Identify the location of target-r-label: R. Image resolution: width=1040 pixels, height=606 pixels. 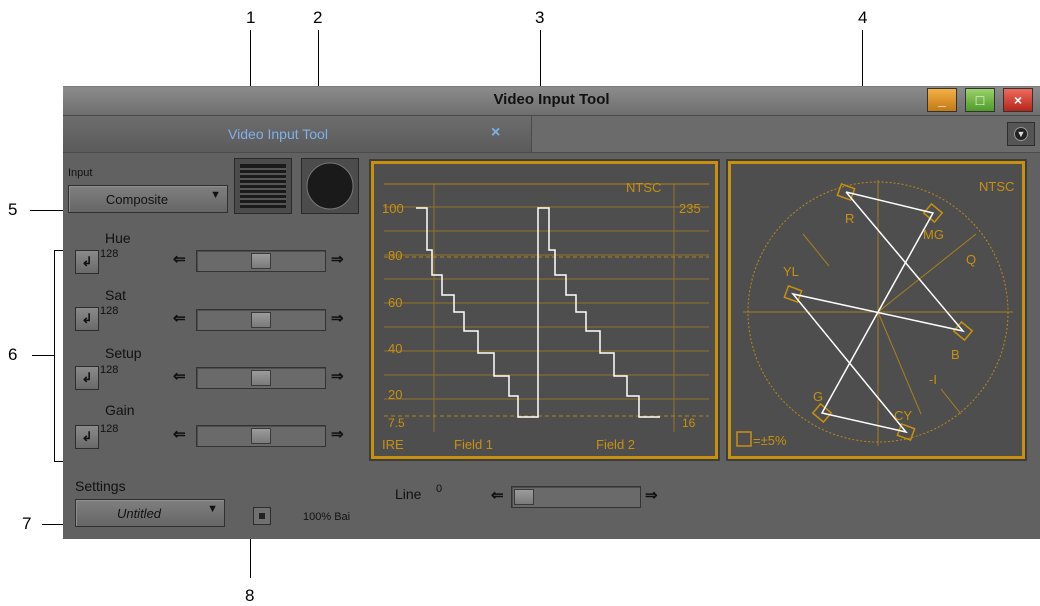
(849, 218).